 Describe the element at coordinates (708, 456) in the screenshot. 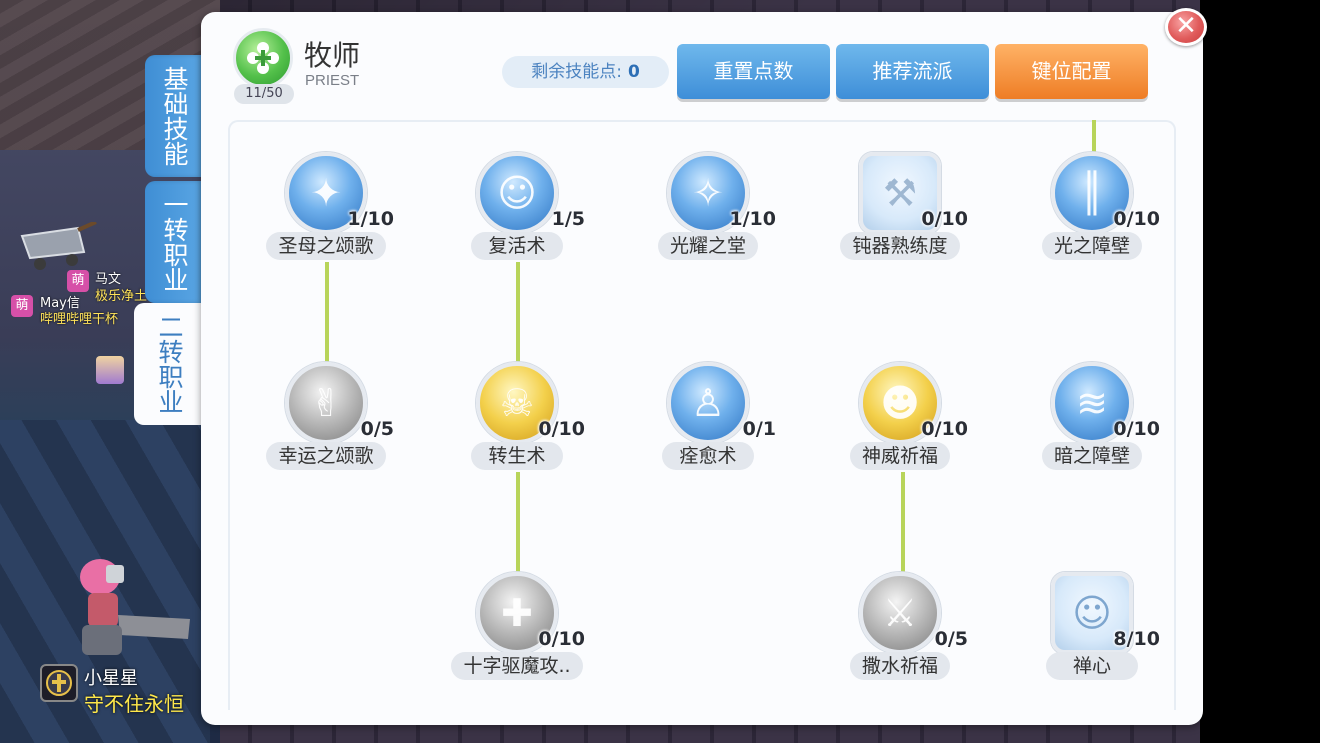

I see `skill-name: 痊愈术` at that location.